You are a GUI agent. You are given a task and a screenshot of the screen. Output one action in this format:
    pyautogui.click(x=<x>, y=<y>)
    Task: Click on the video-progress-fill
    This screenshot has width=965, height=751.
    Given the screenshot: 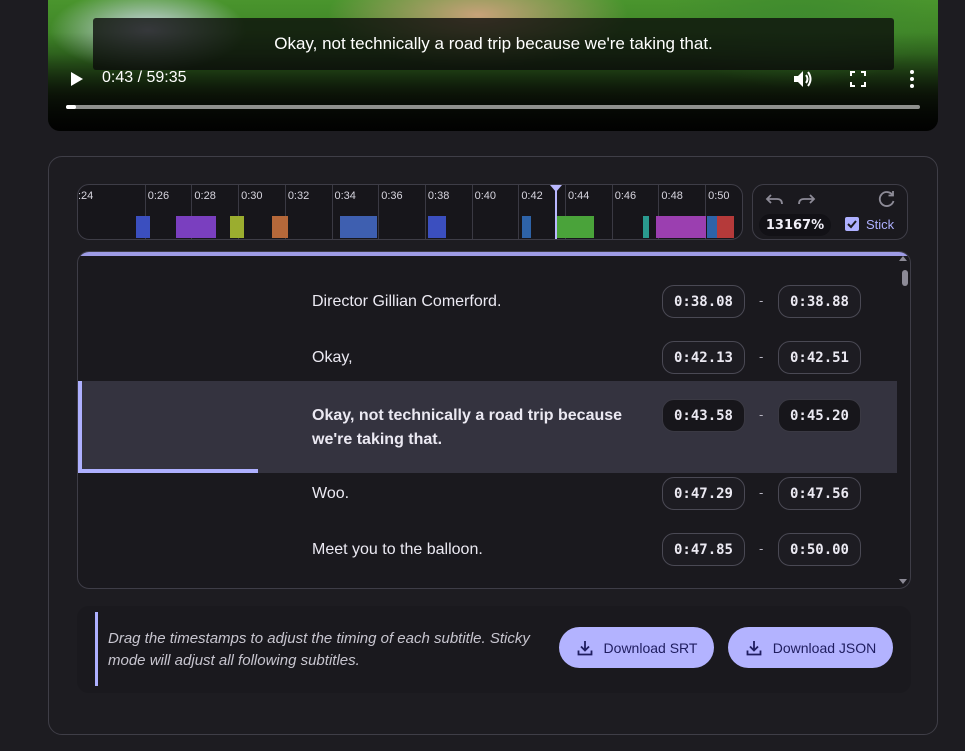 What is the action you would take?
    pyautogui.click(x=71, y=107)
    